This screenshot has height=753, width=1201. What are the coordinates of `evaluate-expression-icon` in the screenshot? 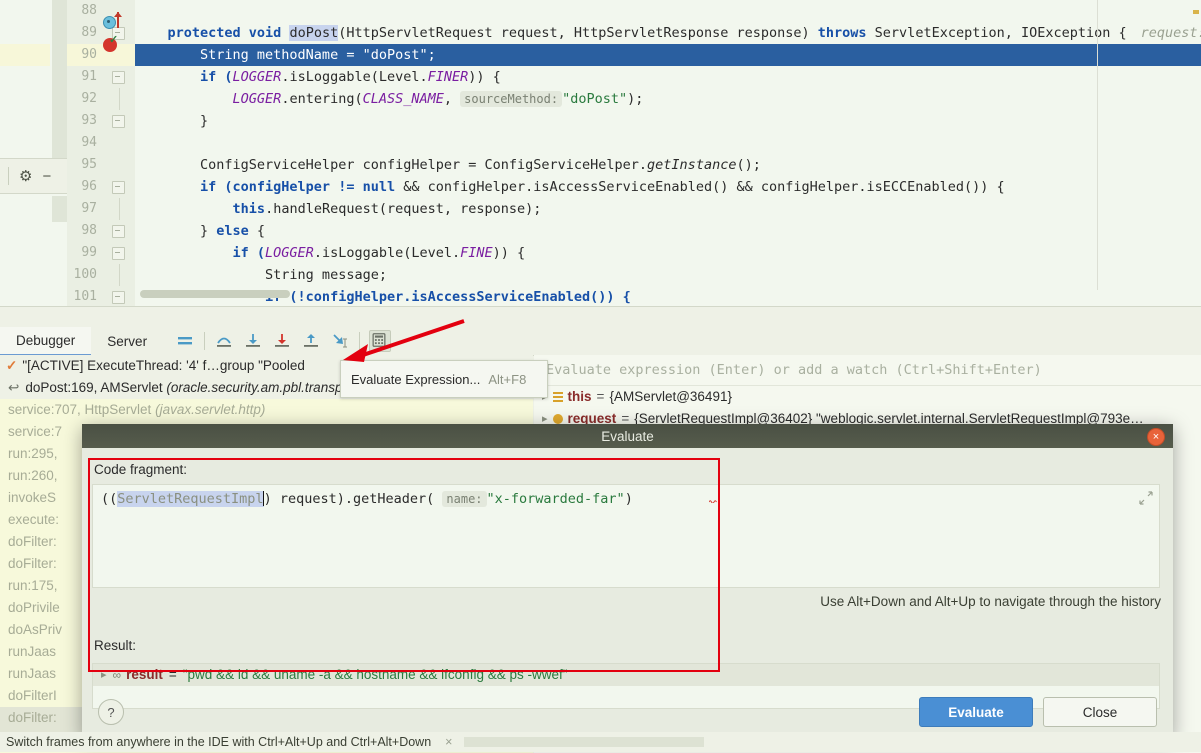 It's located at (380, 341).